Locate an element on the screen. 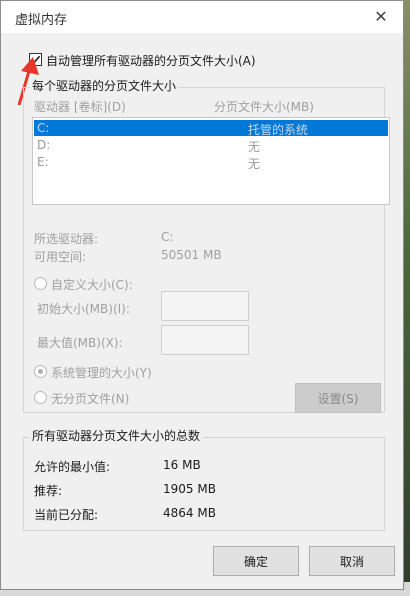 The width and height of the screenshot is (410, 596). list-item: E: 无 is located at coordinates (211, 162).